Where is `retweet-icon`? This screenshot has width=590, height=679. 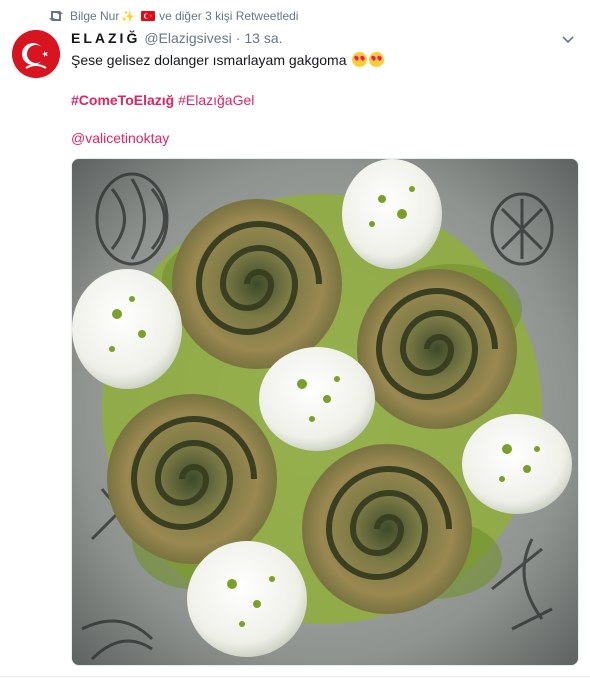 retweet-icon is located at coordinates (56, 16).